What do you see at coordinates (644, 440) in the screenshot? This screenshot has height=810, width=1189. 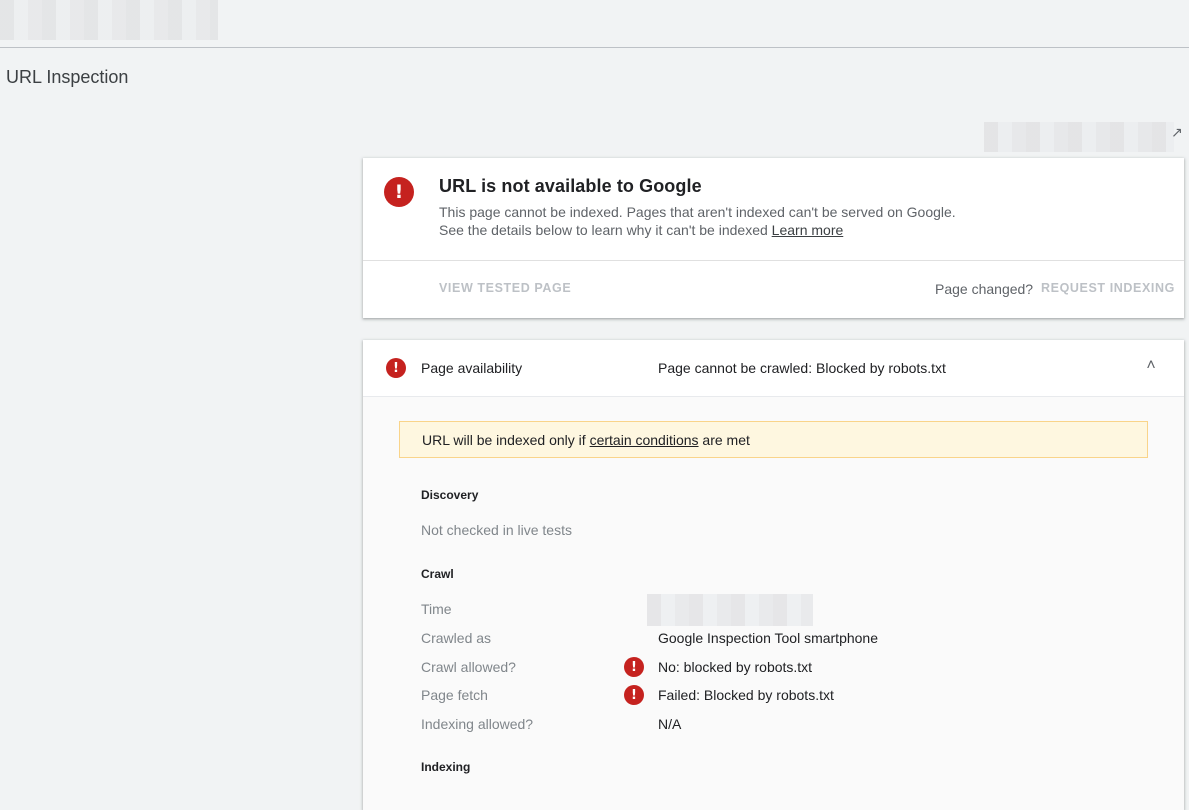 I see `certain-conditions-link: certain conditions` at bounding box center [644, 440].